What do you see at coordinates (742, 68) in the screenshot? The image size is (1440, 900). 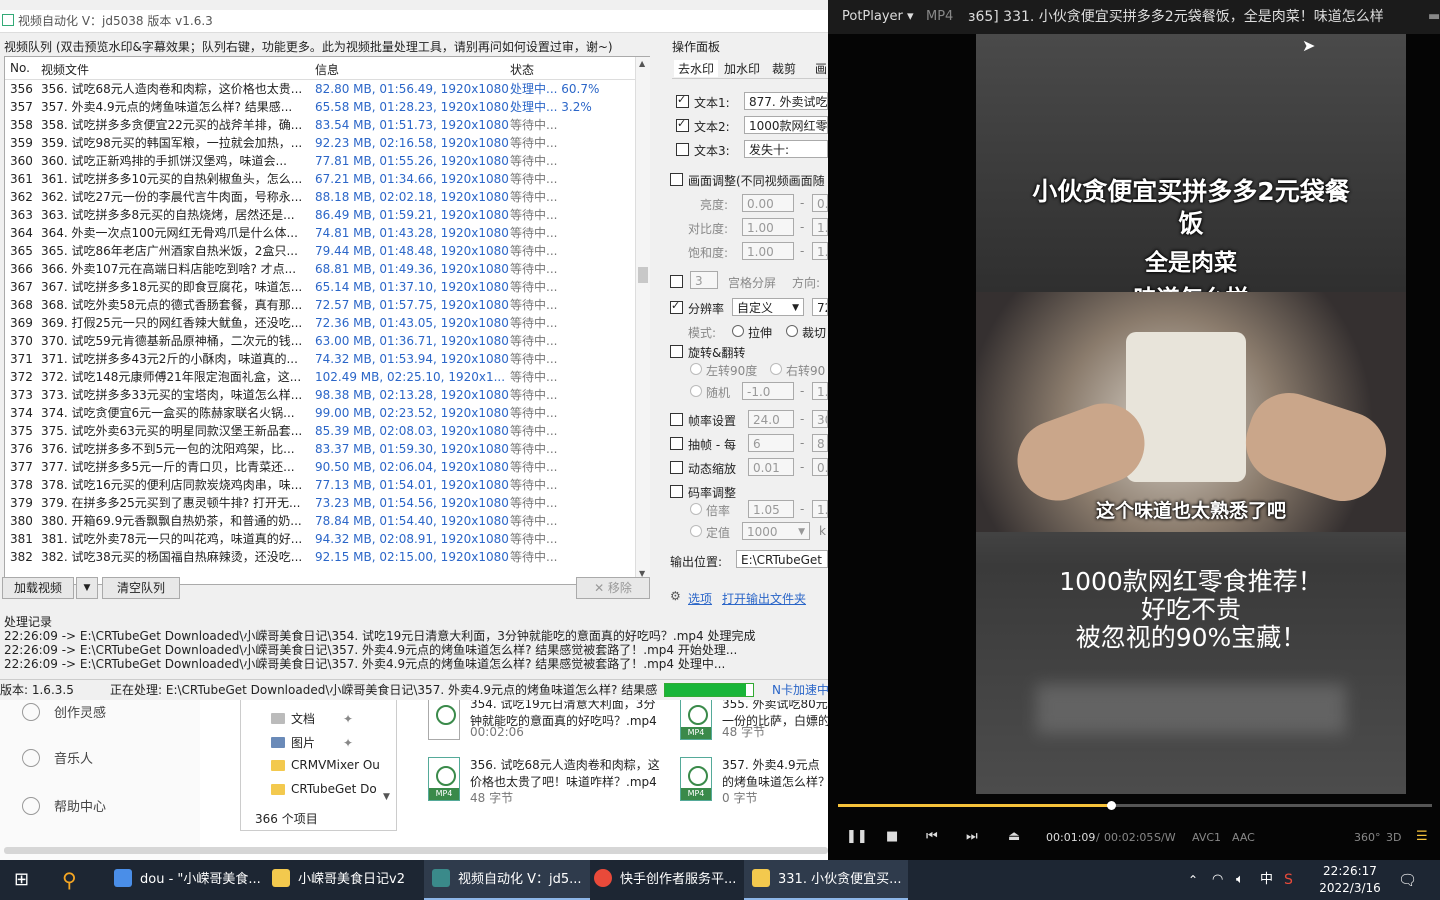 I see `tab-add-watermark: 加水印` at bounding box center [742, 68].